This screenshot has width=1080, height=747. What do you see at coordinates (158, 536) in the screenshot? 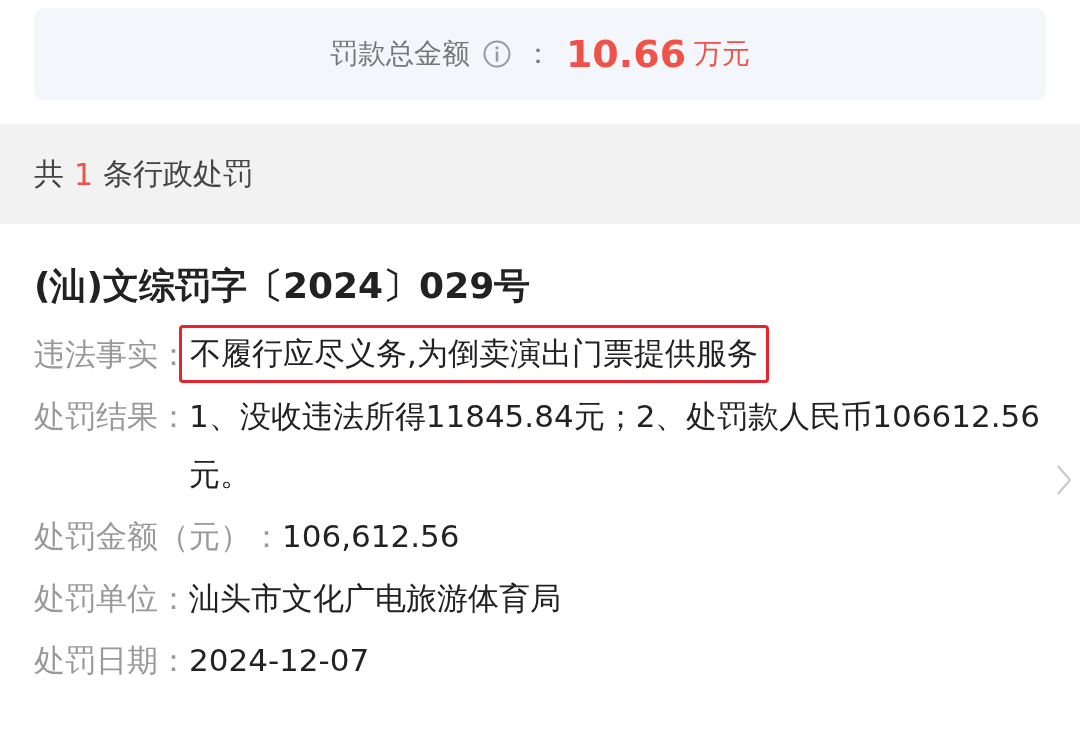
I see `field-label: 处罚金额（元）：` at bounding box center [158, 536].